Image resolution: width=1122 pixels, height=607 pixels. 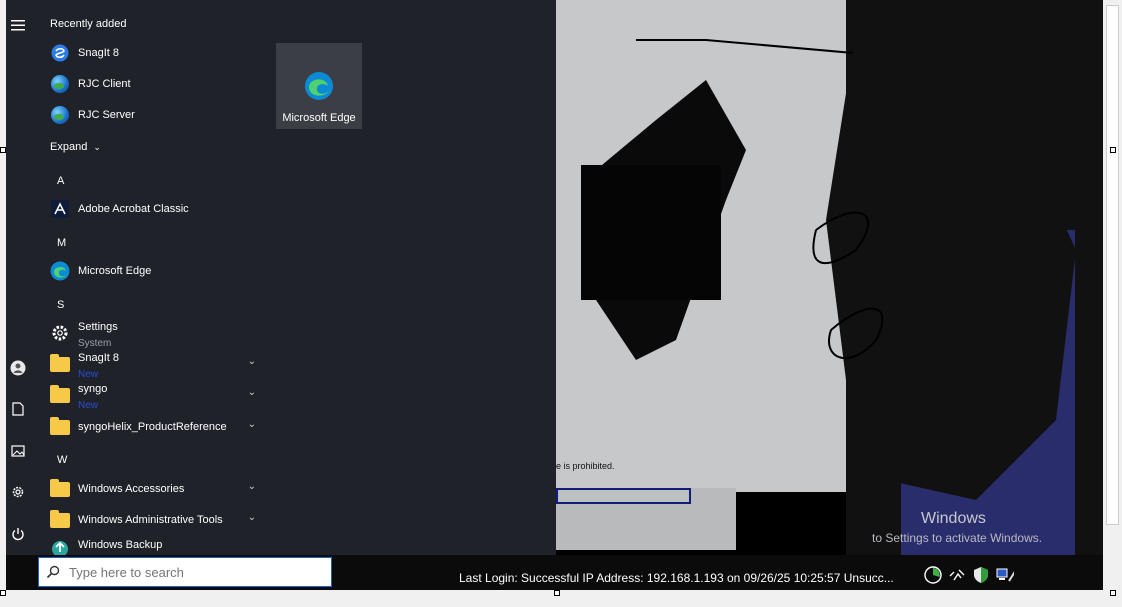 What do you see at coordinates (60, 53) in the screenshot?
I see `snagit-app-icon` at bounding box center [60, 53].